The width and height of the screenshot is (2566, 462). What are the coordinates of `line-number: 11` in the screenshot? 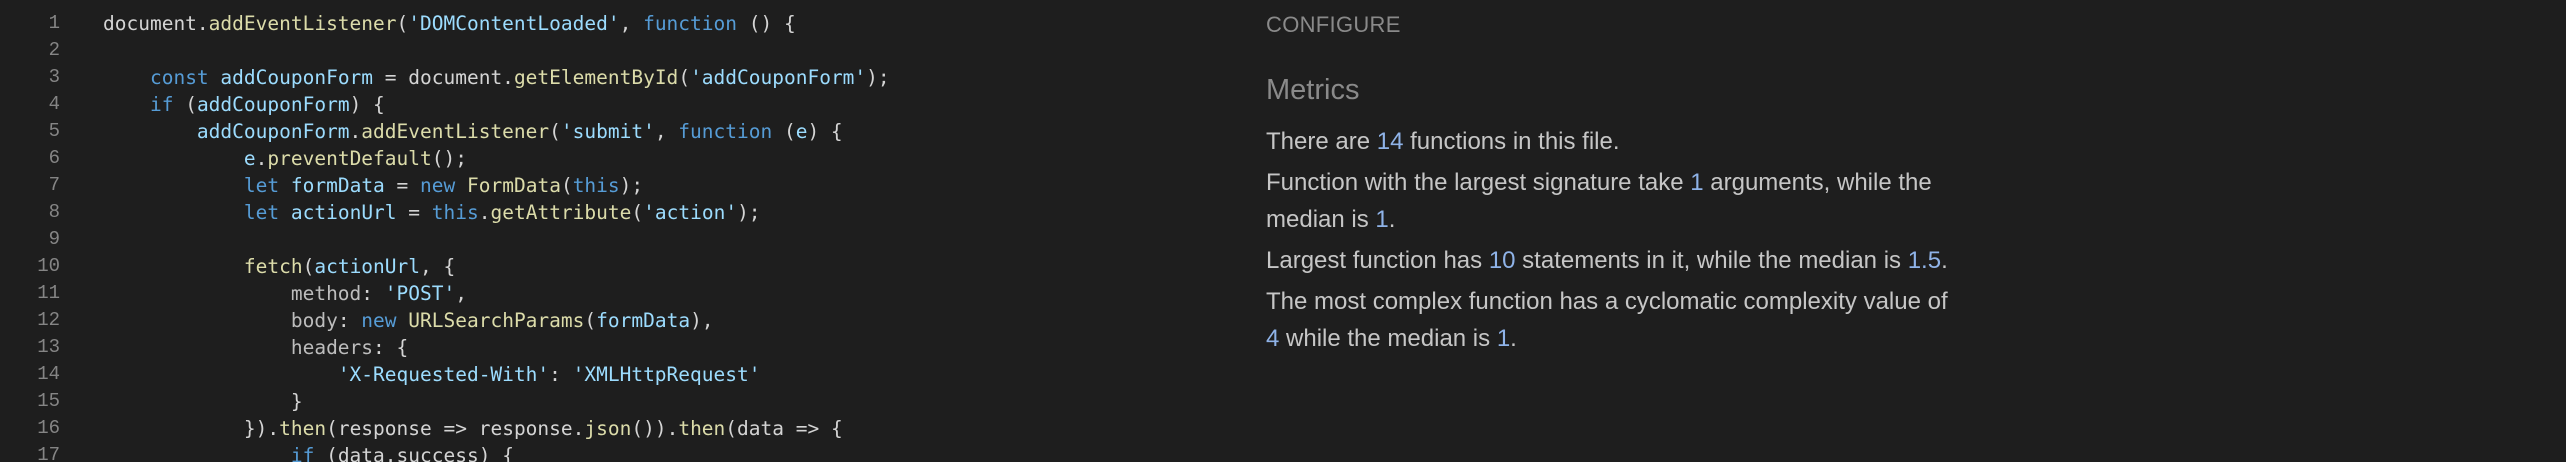 It's located at (48, 293).